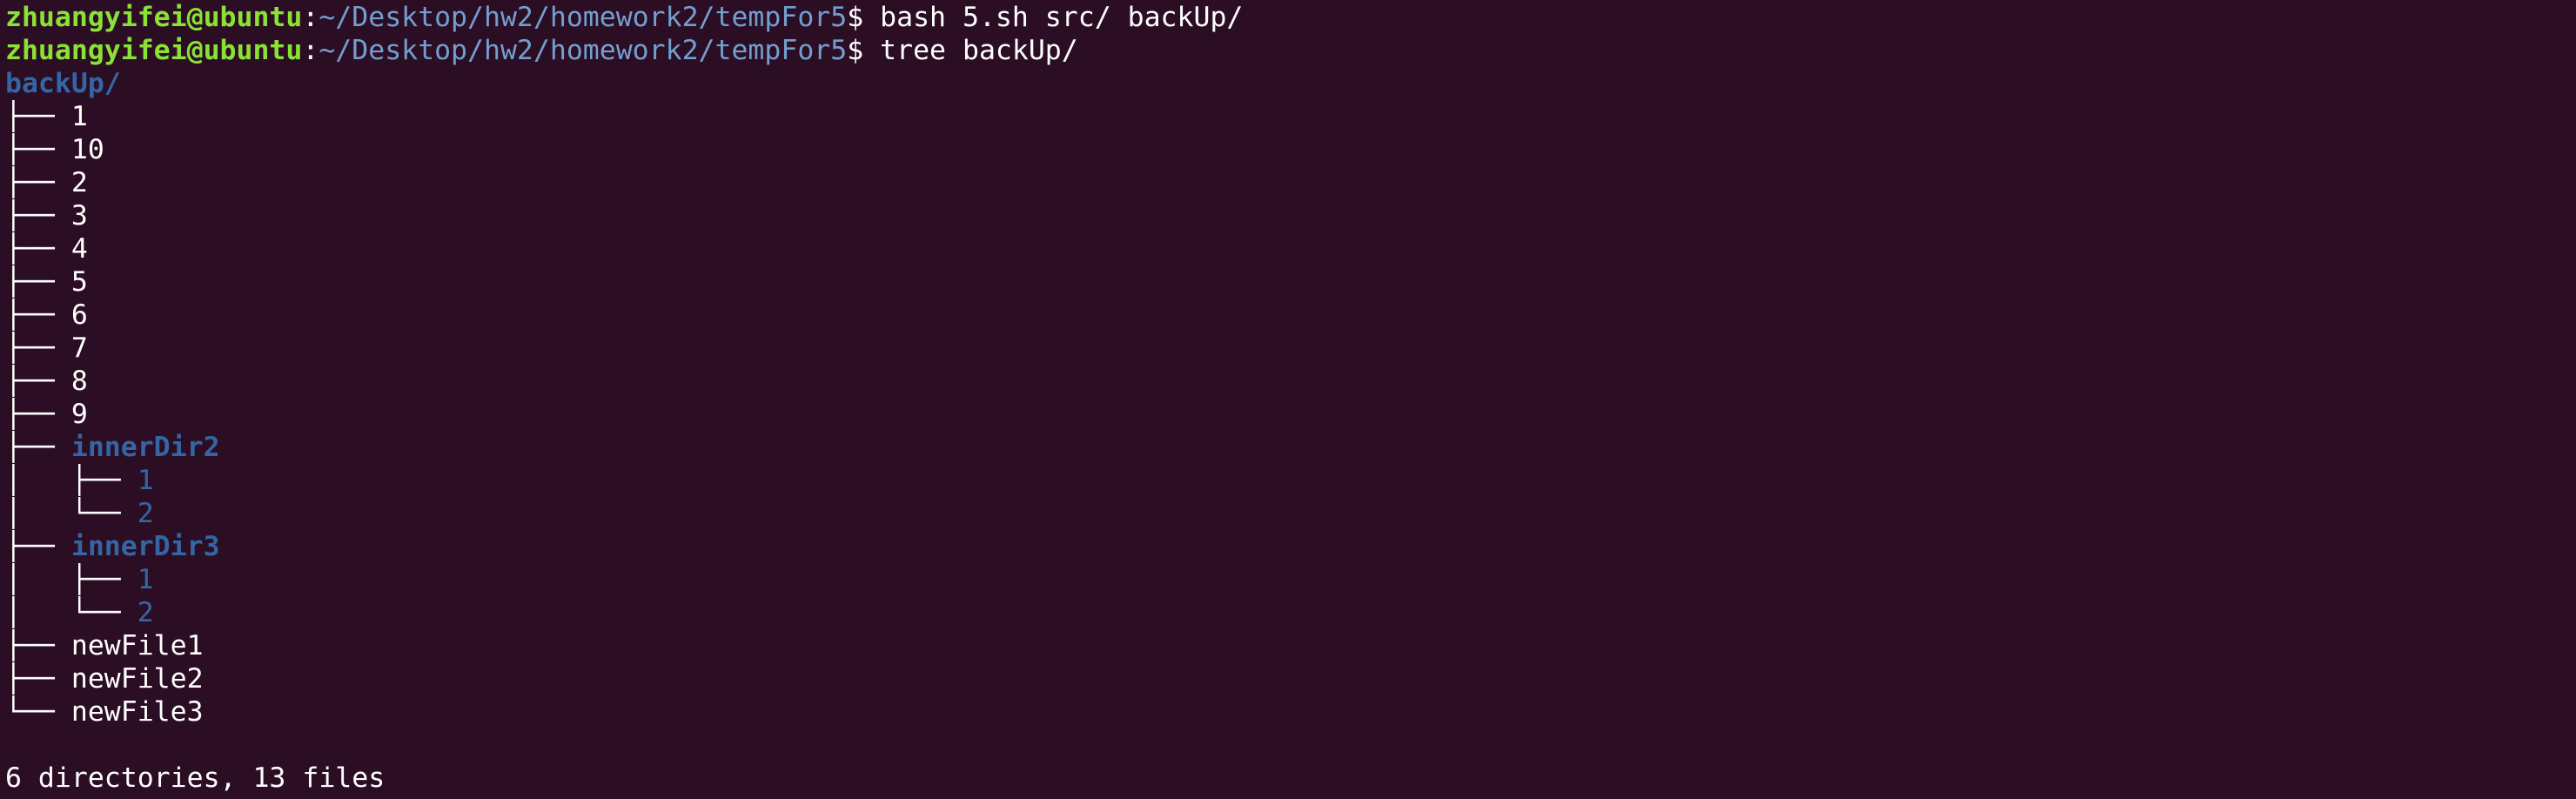  I want to click on command-text: bash 5.sh src/ backUp/, so click(1062, 17).